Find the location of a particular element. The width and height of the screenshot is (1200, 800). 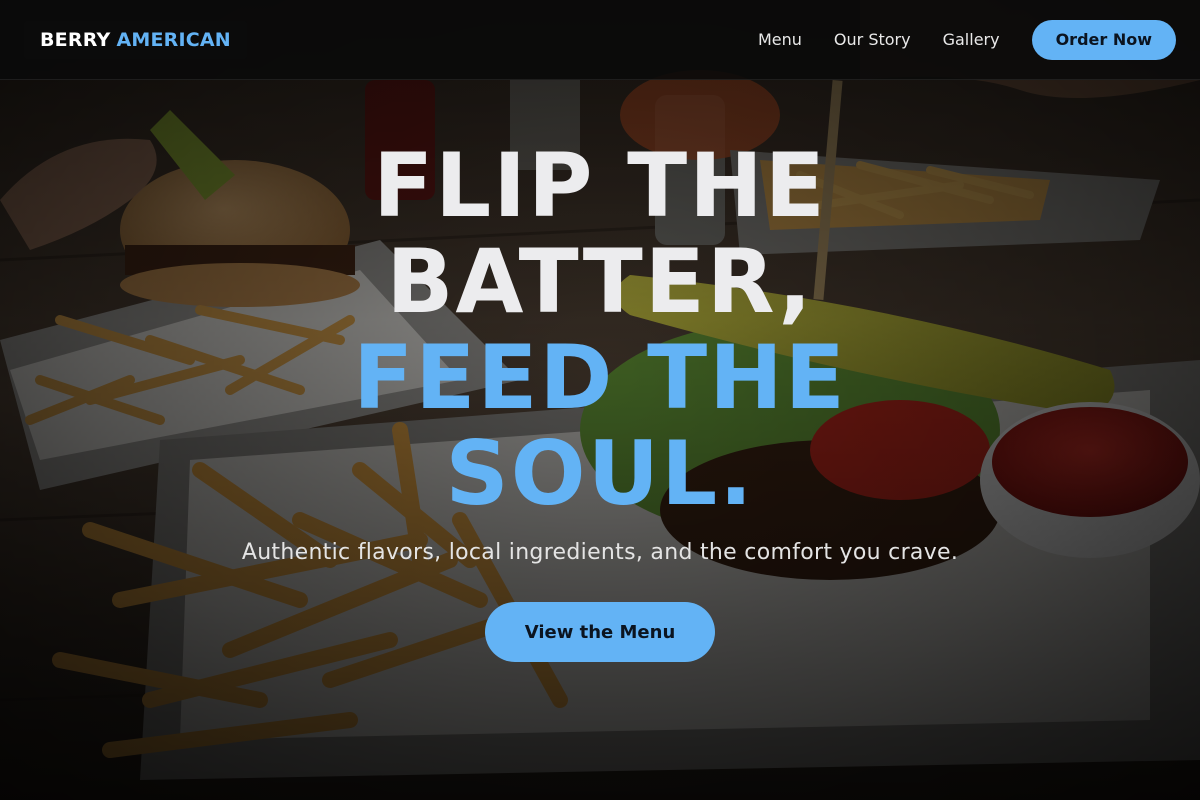

brand-logo: BERRY AMERICAN is located at coordinates (135, 39).